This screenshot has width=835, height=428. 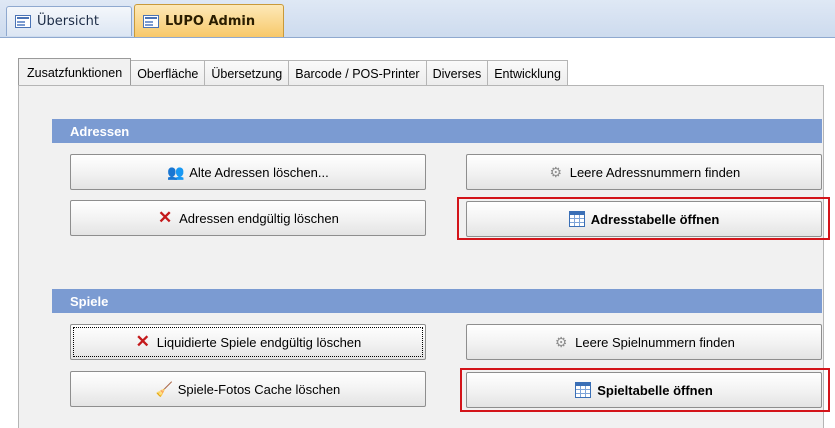 I want to click on doc-tab-lupo-admin: LUPO Admin, so click(x=209, y=20).